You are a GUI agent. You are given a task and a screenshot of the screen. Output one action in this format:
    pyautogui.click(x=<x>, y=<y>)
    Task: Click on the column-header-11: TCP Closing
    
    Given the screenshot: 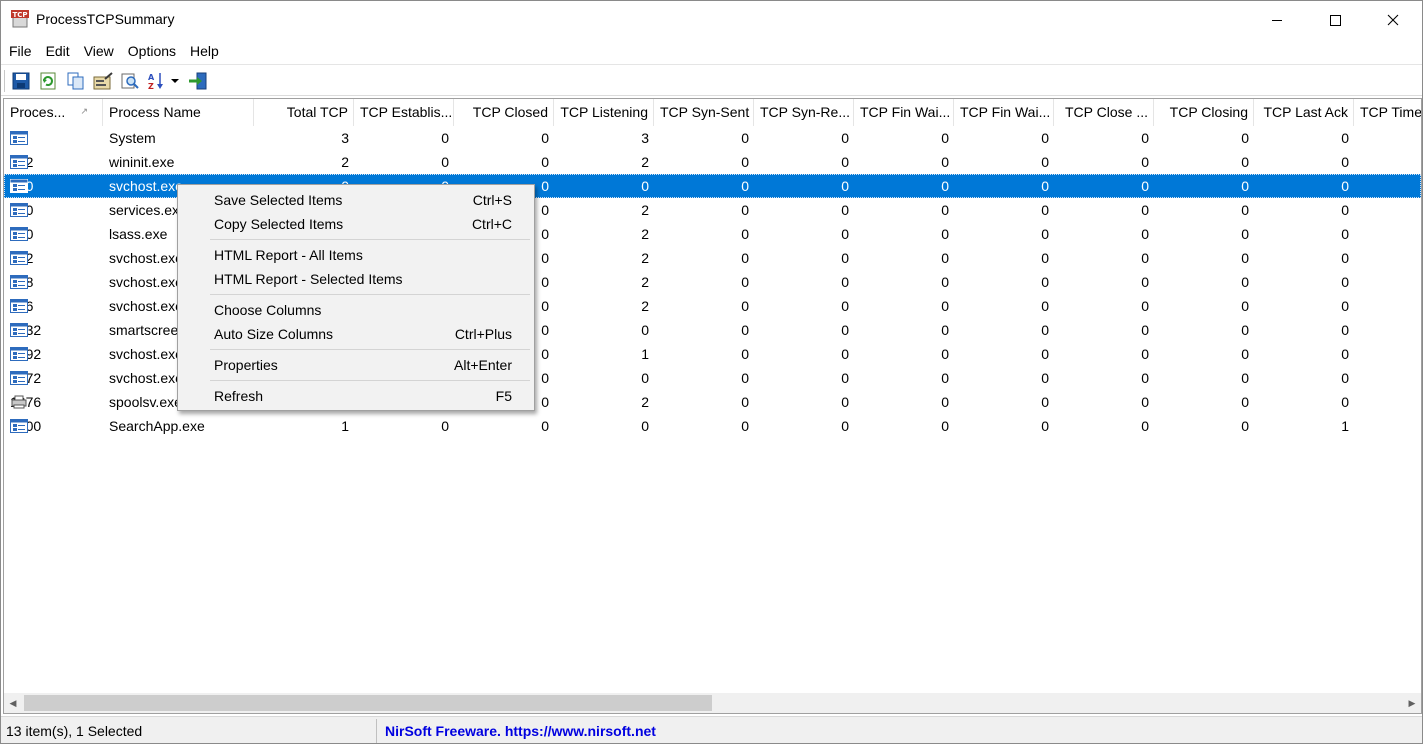 What is the action you would take?
    pyautogui.click(x=1204, y=112)
    